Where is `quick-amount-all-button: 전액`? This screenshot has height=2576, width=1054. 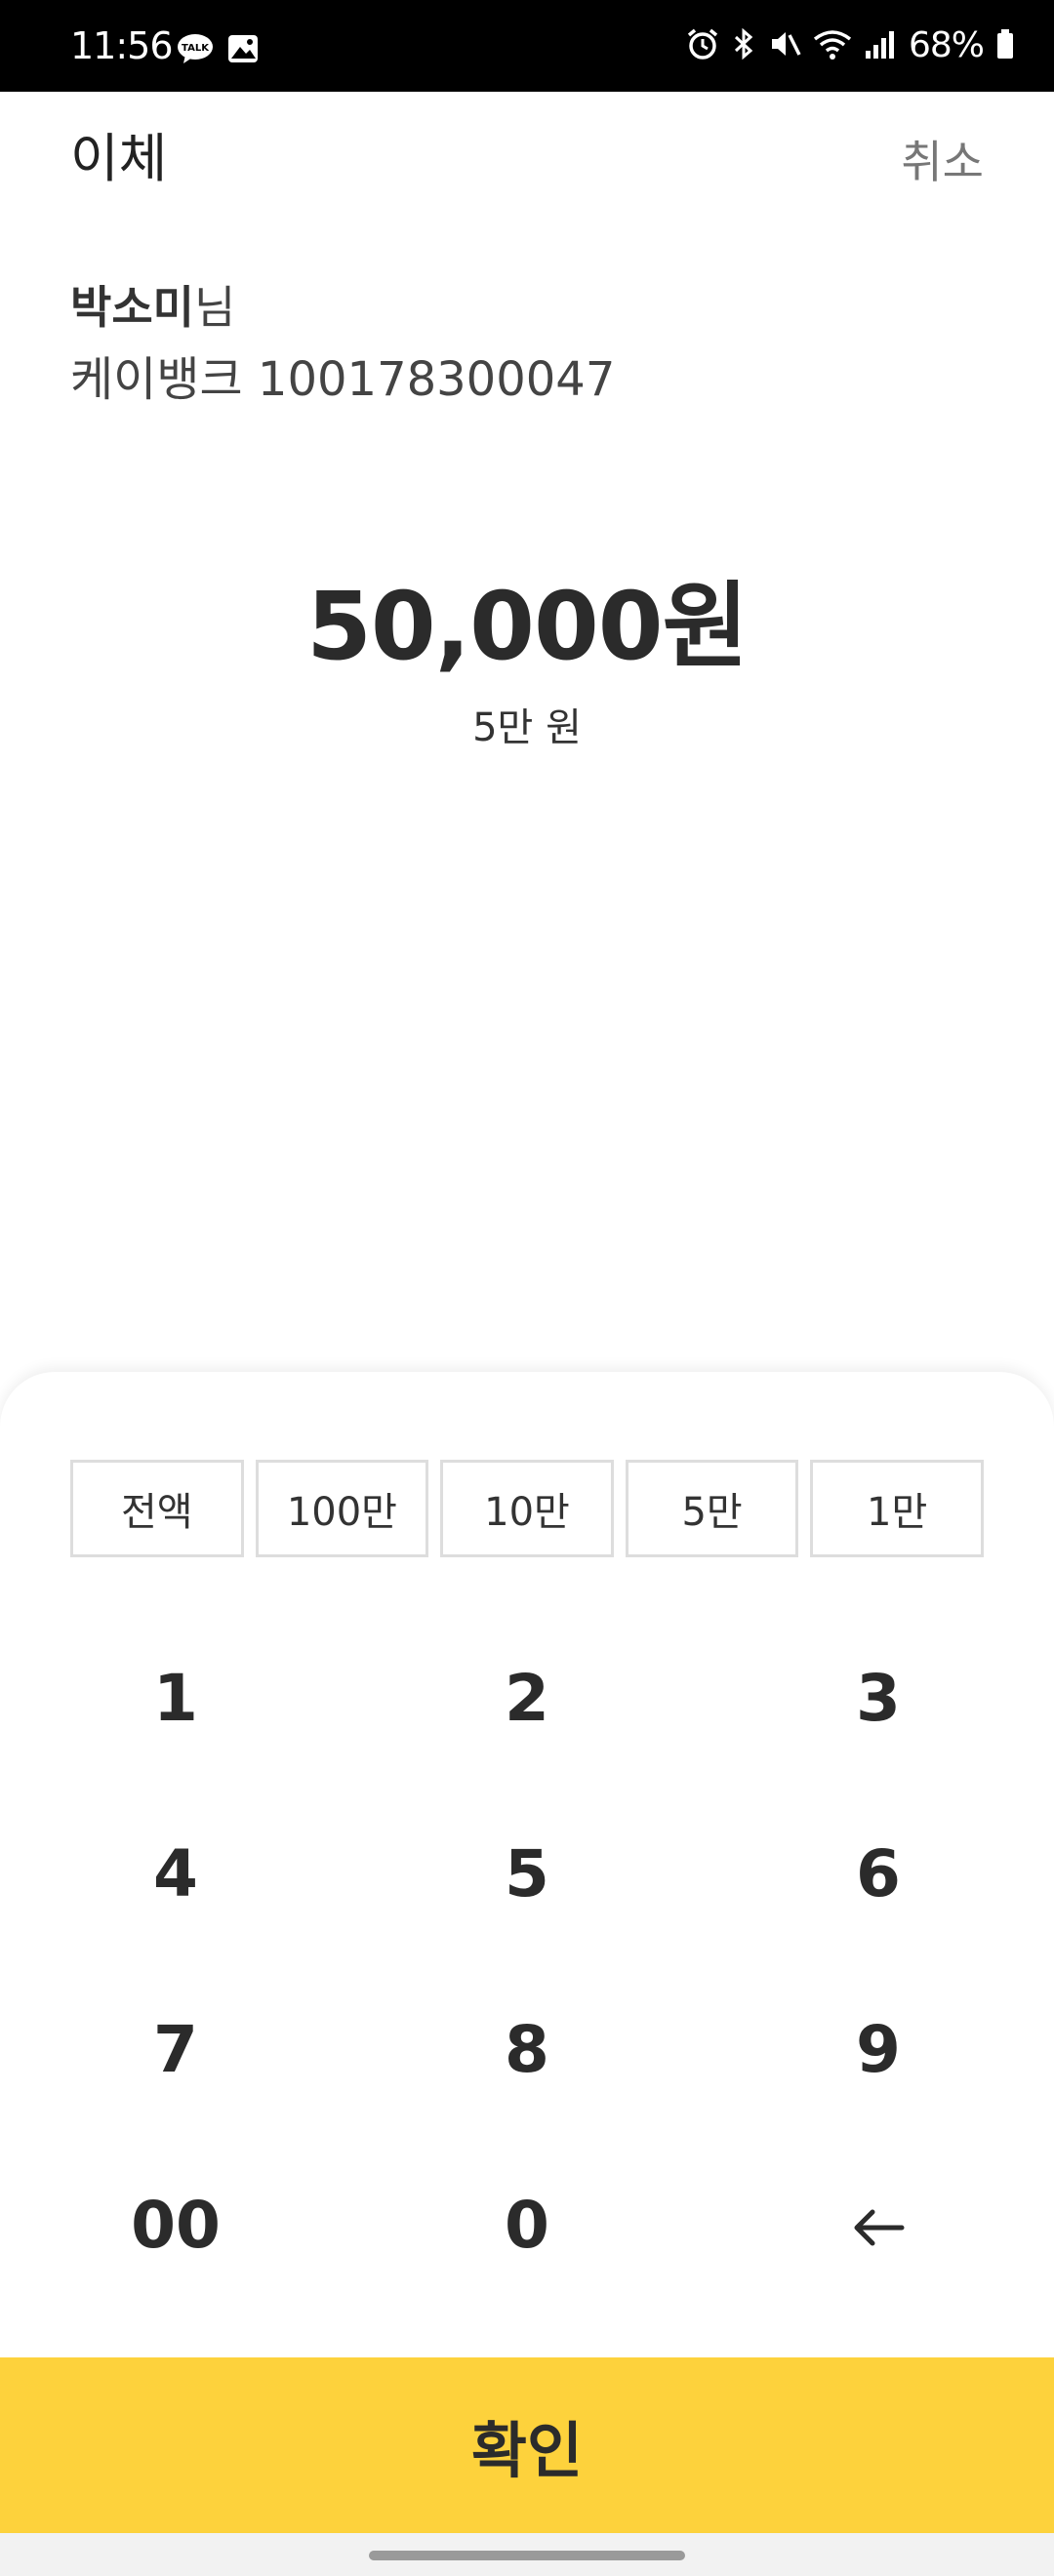
quick-amount-all-button: 전액 is located at coordinates (157, 1508).